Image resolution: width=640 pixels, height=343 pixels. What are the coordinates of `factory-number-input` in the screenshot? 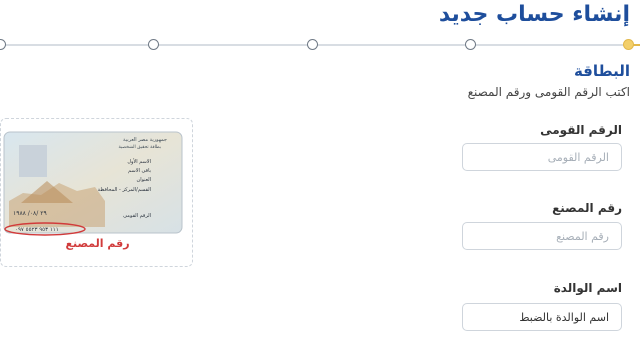 It's located at (542, 236).